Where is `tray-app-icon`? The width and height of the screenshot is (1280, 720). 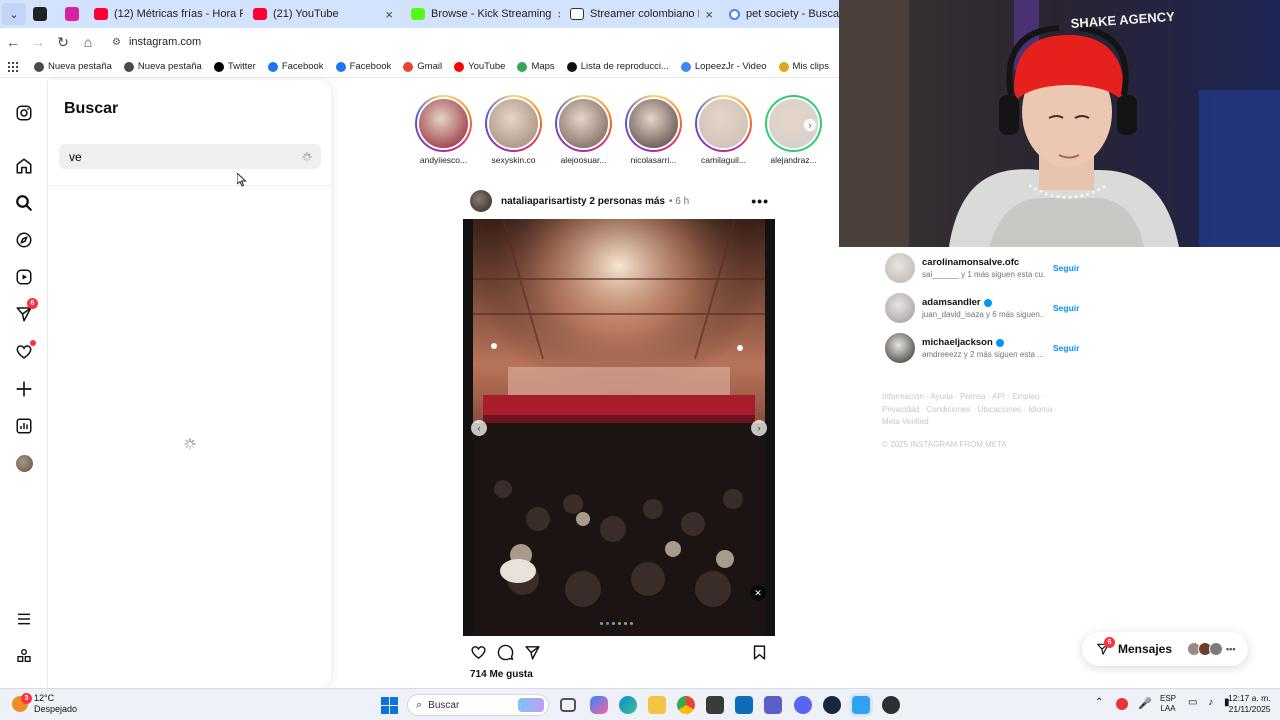
tray-app-icon is located at coordinates (1122, 704).